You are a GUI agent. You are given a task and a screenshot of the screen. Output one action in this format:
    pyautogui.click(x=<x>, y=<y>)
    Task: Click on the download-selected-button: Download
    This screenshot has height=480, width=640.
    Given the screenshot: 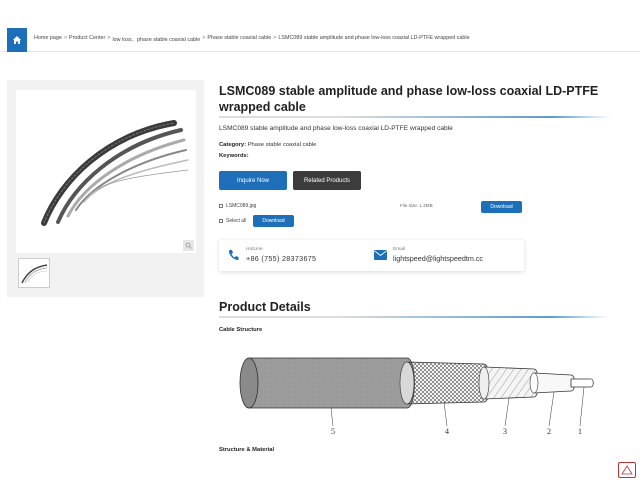 What is the action you would take?
    pyautogui.click(x=273, y=221)
    